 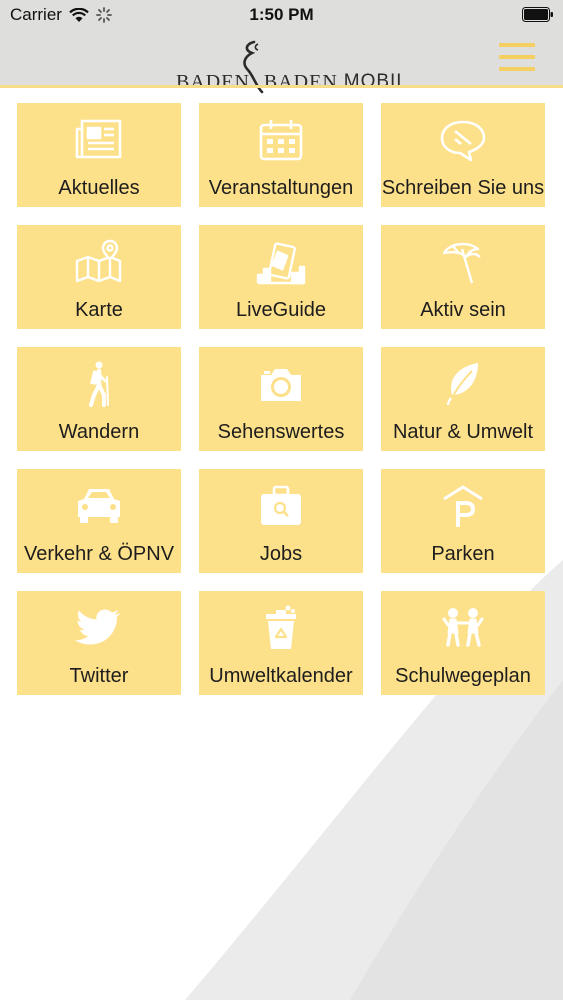 I want to click on tile-liveguide: LiveGuide, so click(x=281, y=277).